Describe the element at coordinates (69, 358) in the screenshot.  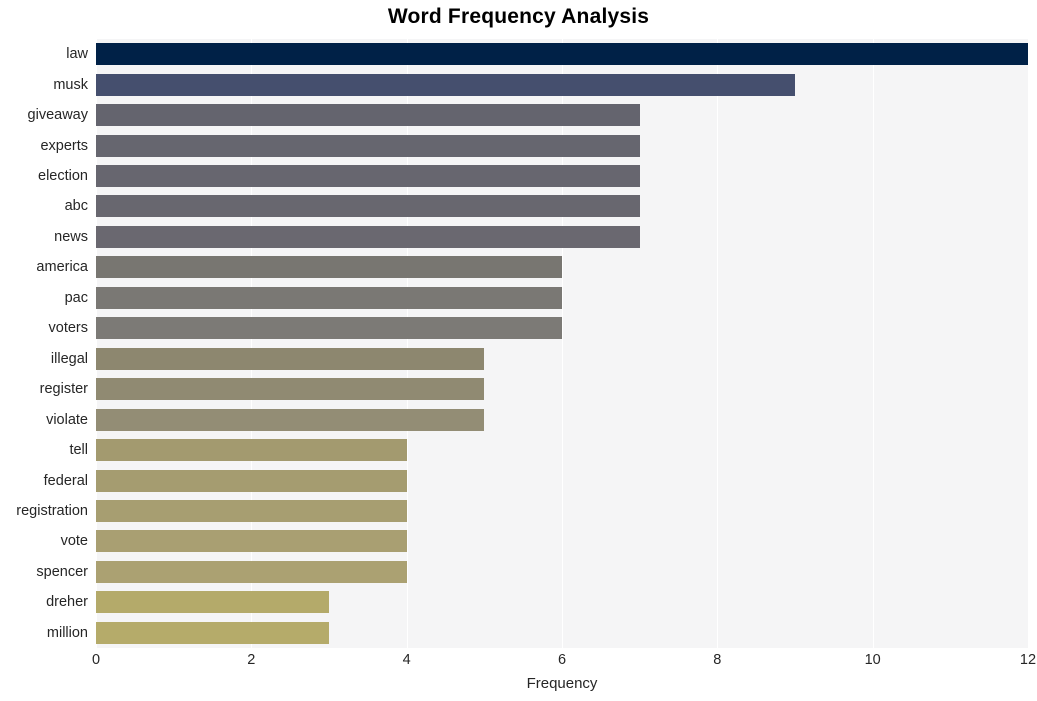
I see `y-tick-label: illegal` at that location.